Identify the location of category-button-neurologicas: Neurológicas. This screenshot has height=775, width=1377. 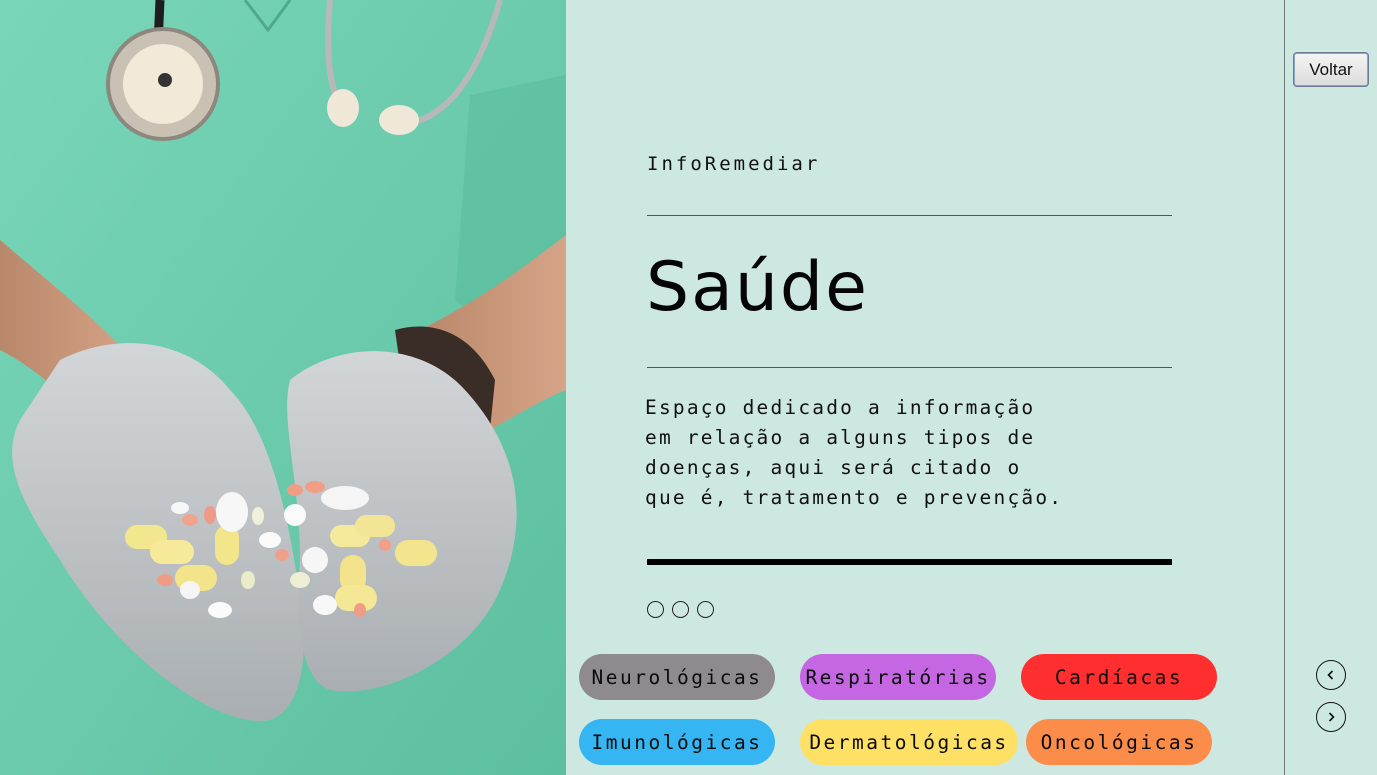
(677, 677).